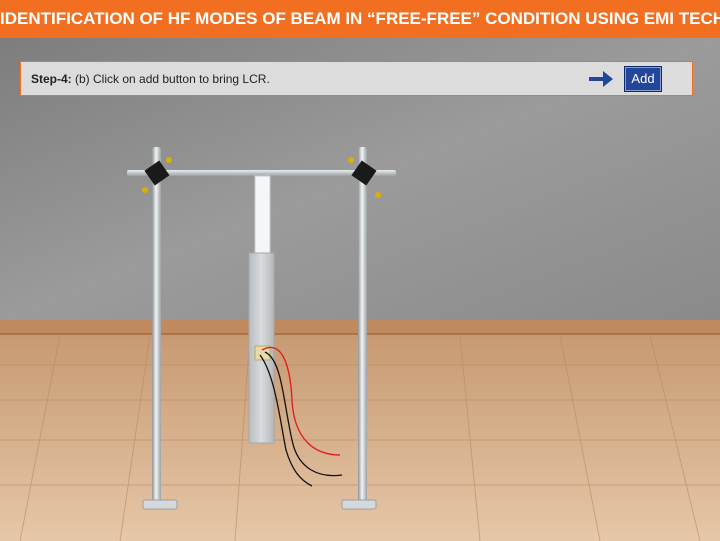 The width and height of the screenshot is (720, 541). Describe the element at coordinates (160, 504) in the screenshot. I see `left-base` at that location.